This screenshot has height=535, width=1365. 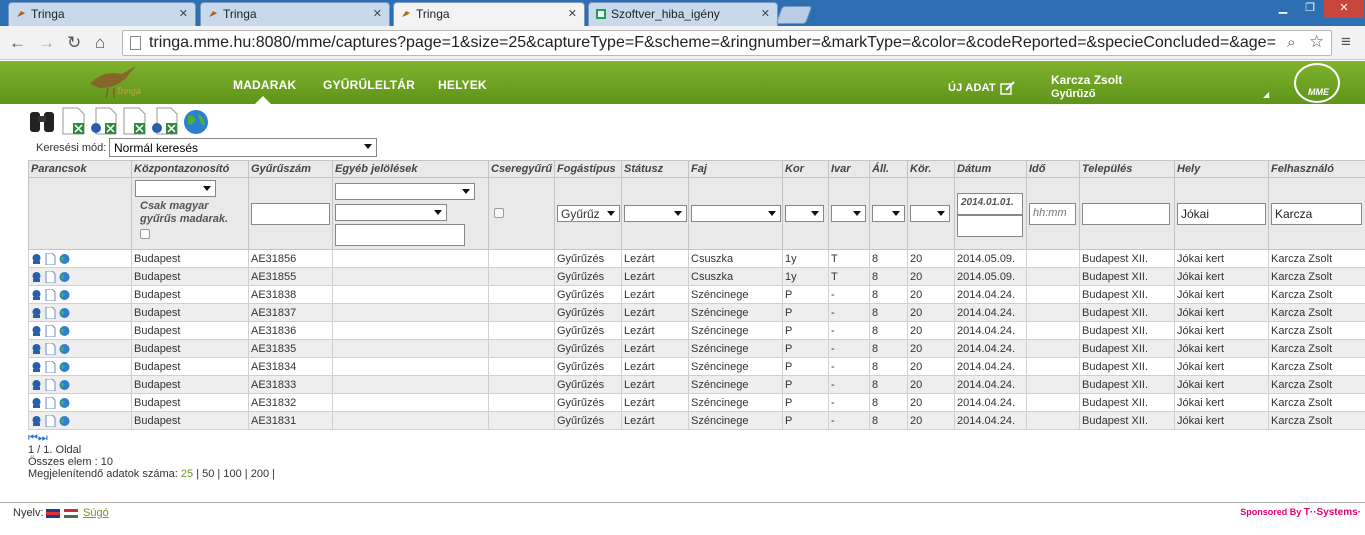 I want to click on nav-gyuruleltar: GYŰRŰLELTÁR, so click(x=369, y=85).